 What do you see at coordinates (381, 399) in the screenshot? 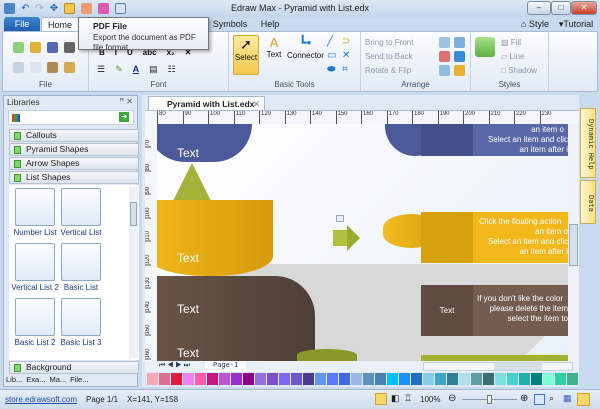
I see `normal-view-icon` at bounding box center [381, 399].